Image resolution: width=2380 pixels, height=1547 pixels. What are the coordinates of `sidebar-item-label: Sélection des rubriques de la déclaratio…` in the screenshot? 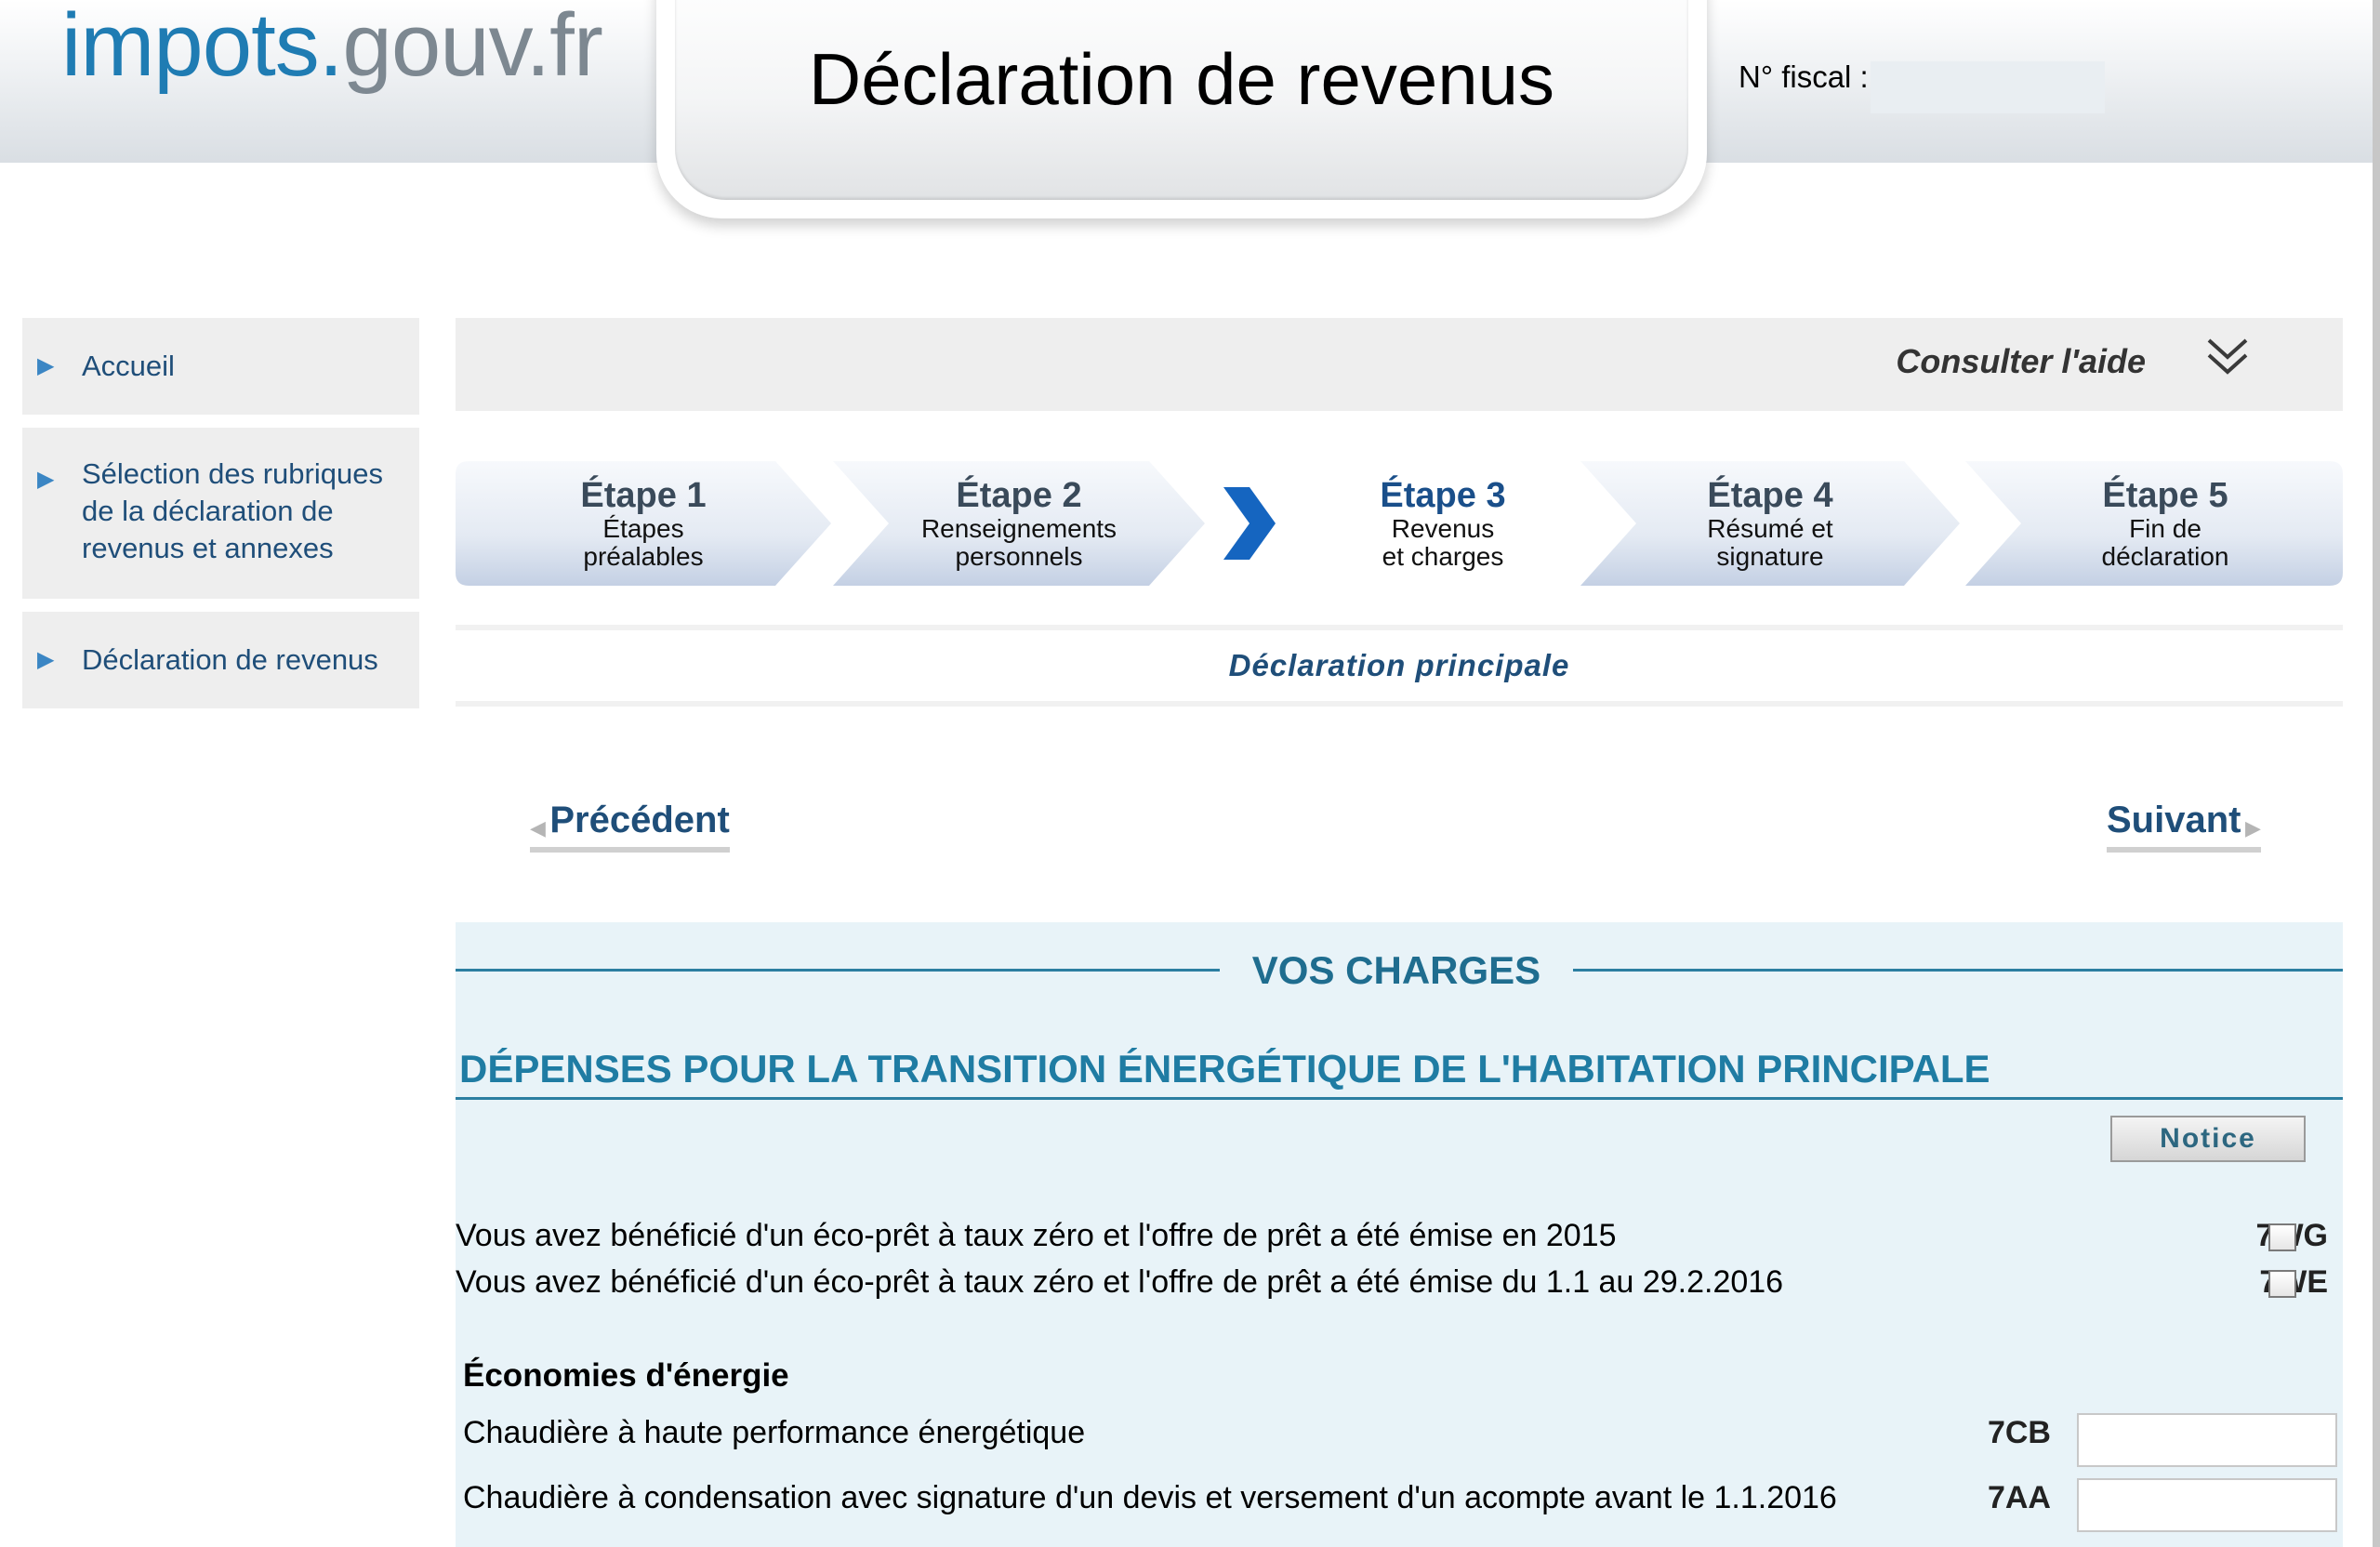 It's located at (232, 510).